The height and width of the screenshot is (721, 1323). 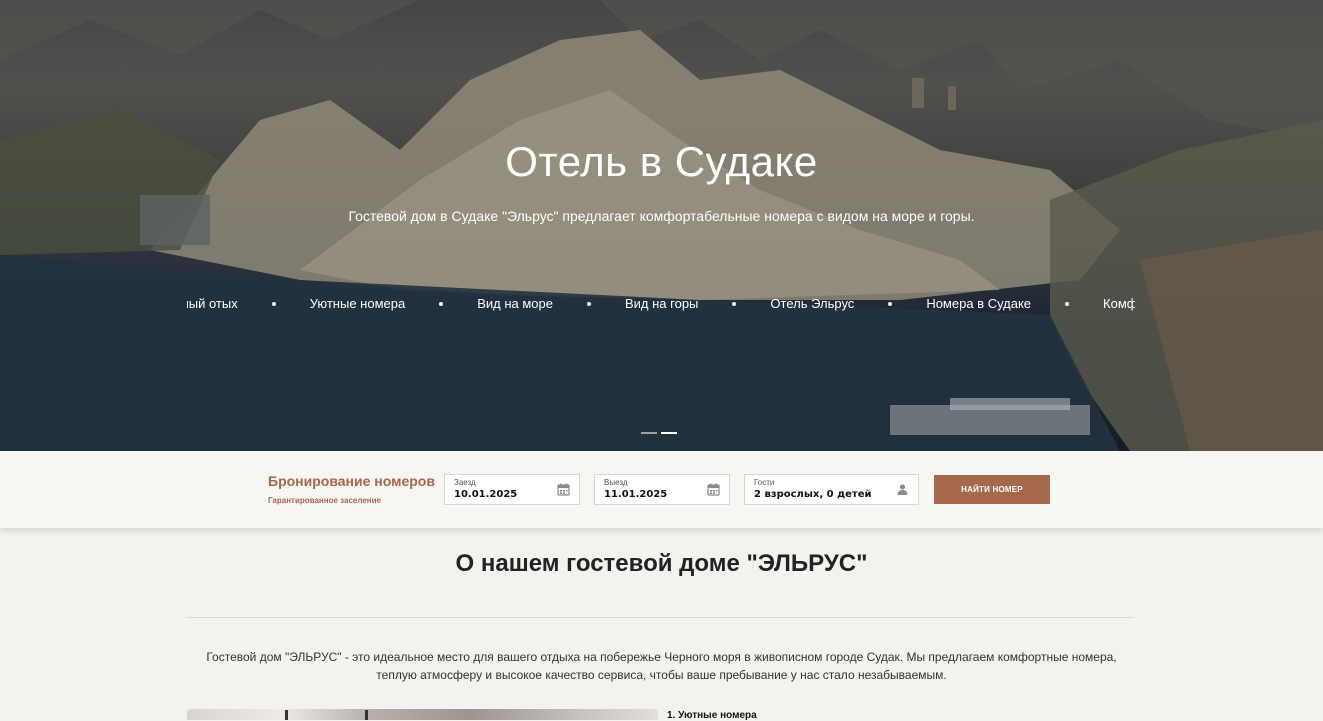 I want to click on booking-subtitle: Гарантированное заселение, so click(x=324, y=500).